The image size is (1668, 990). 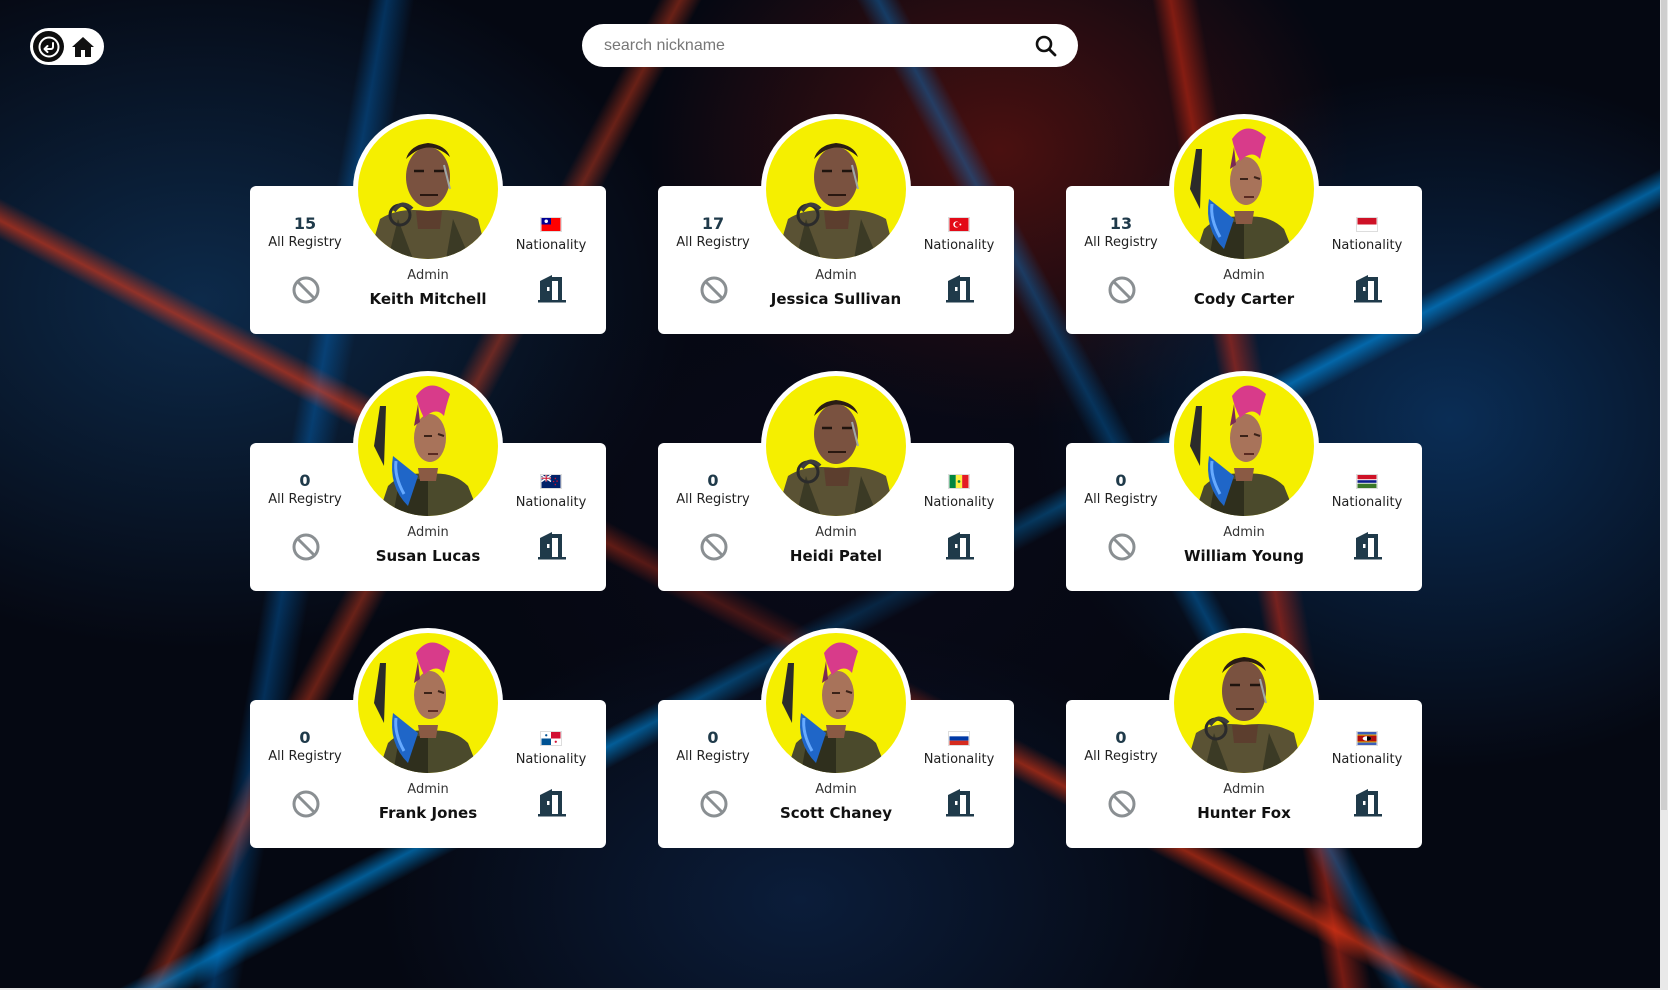 I want to click on flag-senegal-icon, so click(x=959, y=481).